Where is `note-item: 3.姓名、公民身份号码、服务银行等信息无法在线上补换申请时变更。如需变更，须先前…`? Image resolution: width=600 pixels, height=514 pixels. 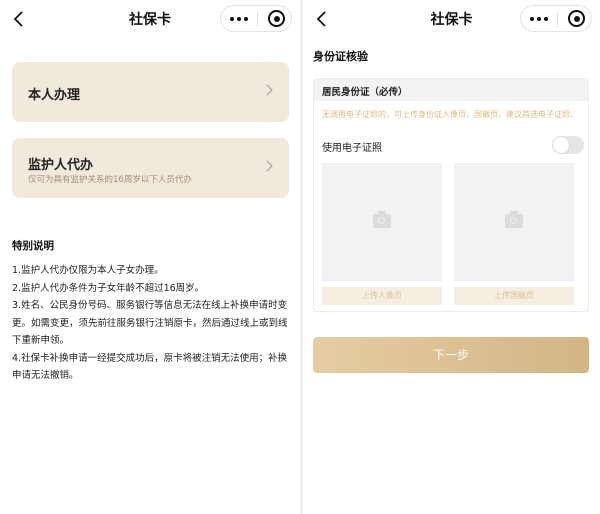
note-item: 3.姓名、公民身份号码、服务银行等信息无法在线上补换申请时变更。如需变更，须先前… is located at coordinates (150, 323).